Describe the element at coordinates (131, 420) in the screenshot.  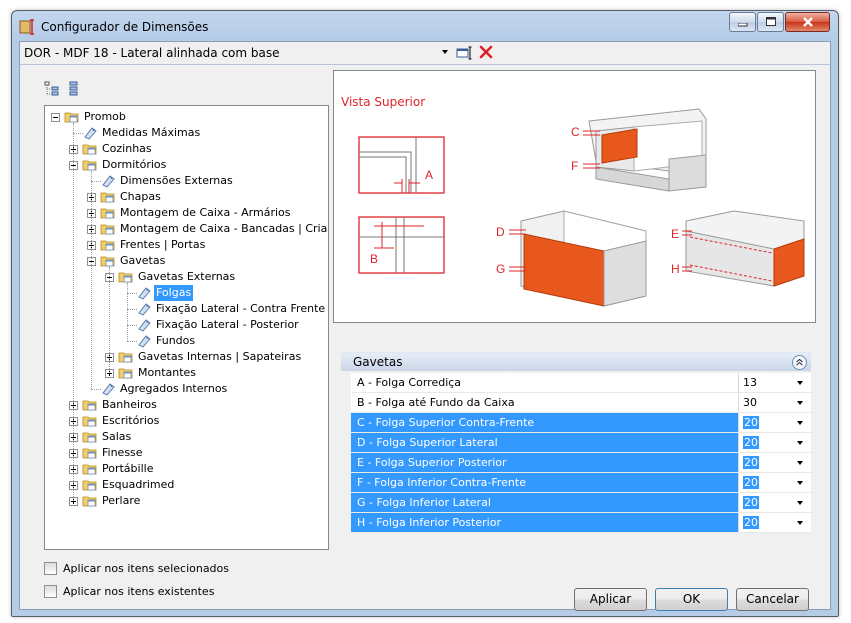
I see `tree-item-label: Escritórios` at that location.